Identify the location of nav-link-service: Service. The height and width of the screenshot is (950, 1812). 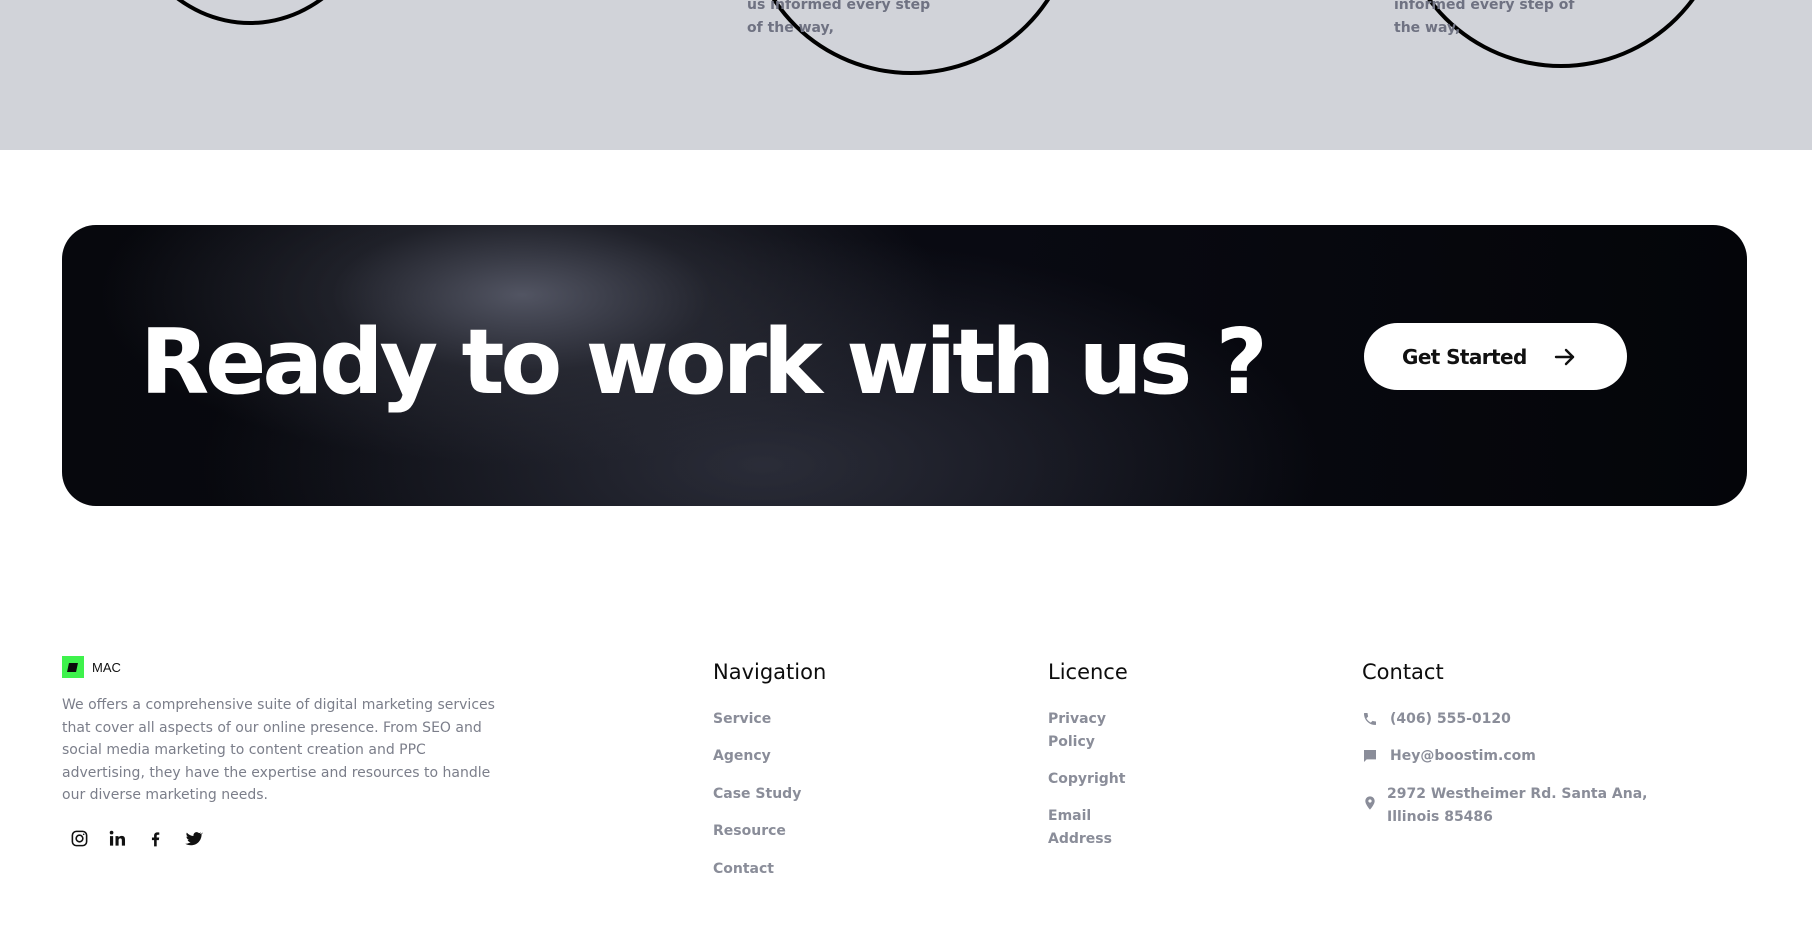
(742, 719).